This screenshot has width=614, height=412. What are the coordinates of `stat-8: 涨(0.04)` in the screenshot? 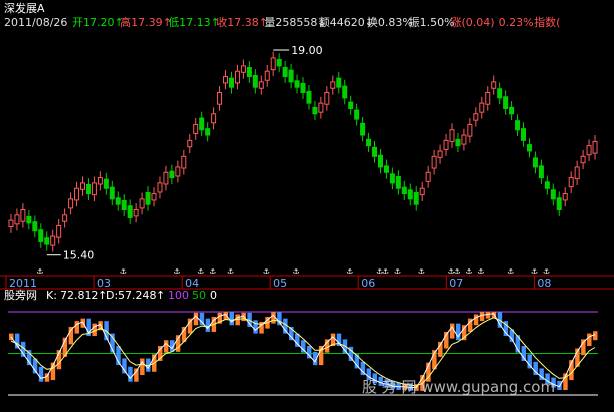 It's located at (473, 22).